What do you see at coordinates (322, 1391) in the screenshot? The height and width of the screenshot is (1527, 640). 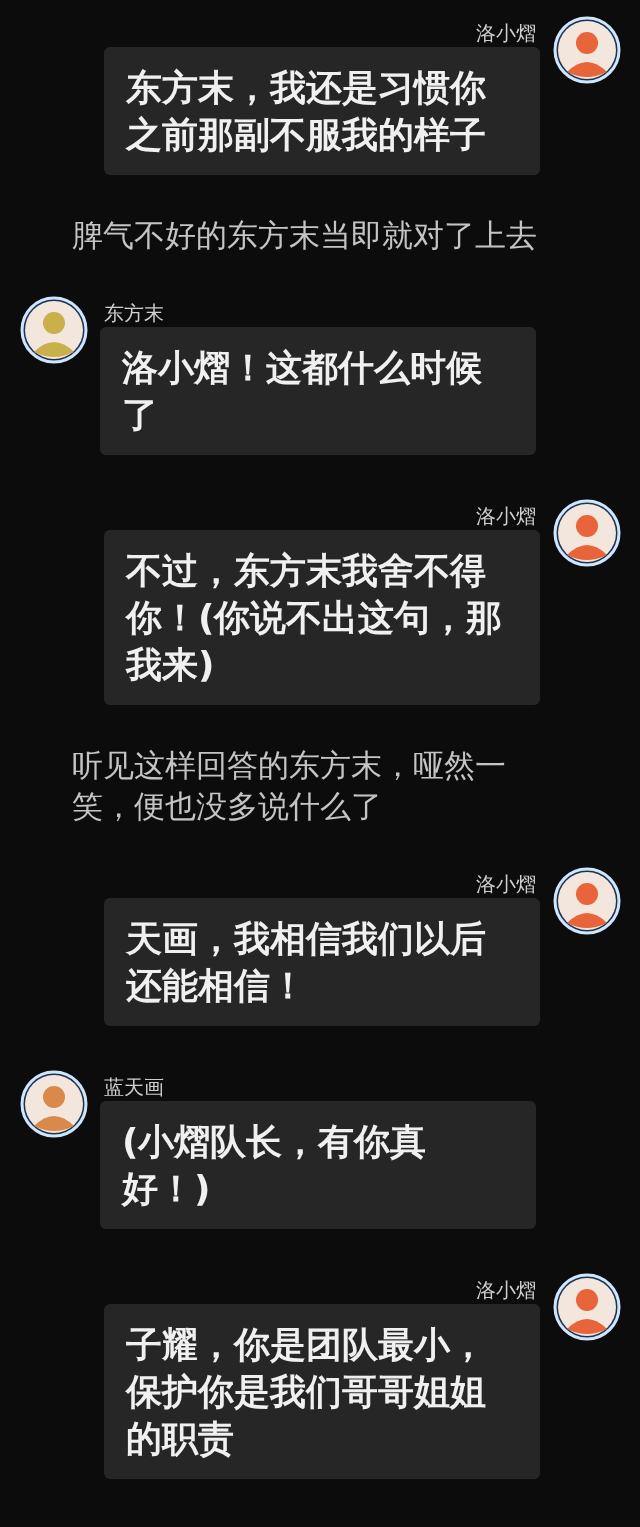 I see `message-bubble: 子耀，你是团队最小， 保护你是我们哥哥姐姐 的职责` at bounding box center [322, 1391].